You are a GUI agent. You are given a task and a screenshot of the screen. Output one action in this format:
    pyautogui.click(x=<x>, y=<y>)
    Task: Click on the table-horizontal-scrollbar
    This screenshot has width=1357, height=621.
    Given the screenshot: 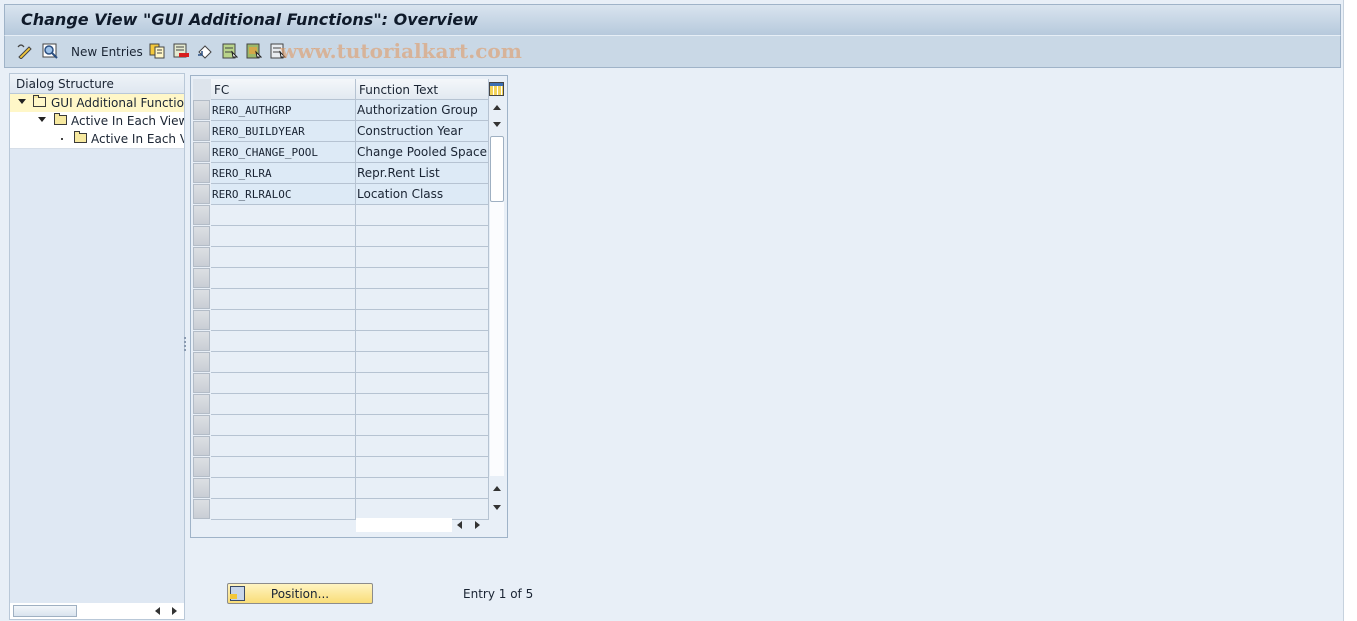 What is the action you would take?
    pyautogui.click(x=421, y=525)
    